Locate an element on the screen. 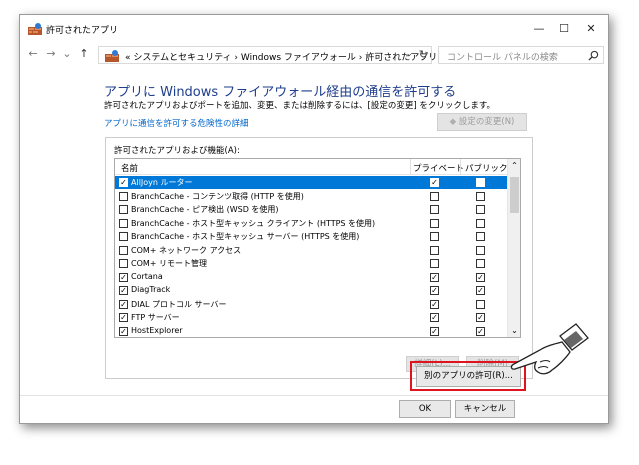 The image size is (639, 465). table-row: BranchCache - ピア検出 (WSD を使用) is located at coordinates (311, 209).